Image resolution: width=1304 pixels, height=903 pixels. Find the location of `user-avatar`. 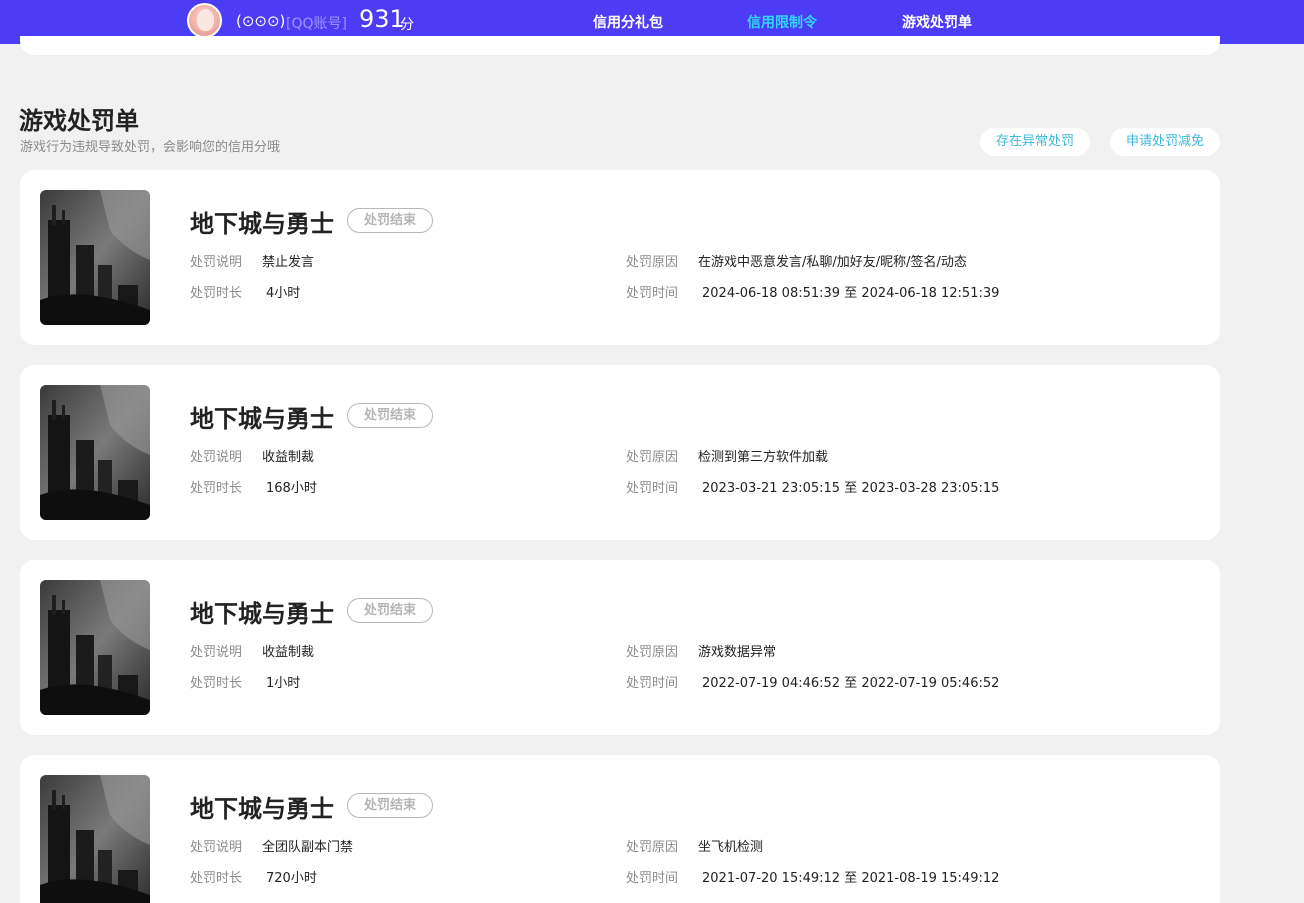

user-avatar is located at coordinates (204, 20).